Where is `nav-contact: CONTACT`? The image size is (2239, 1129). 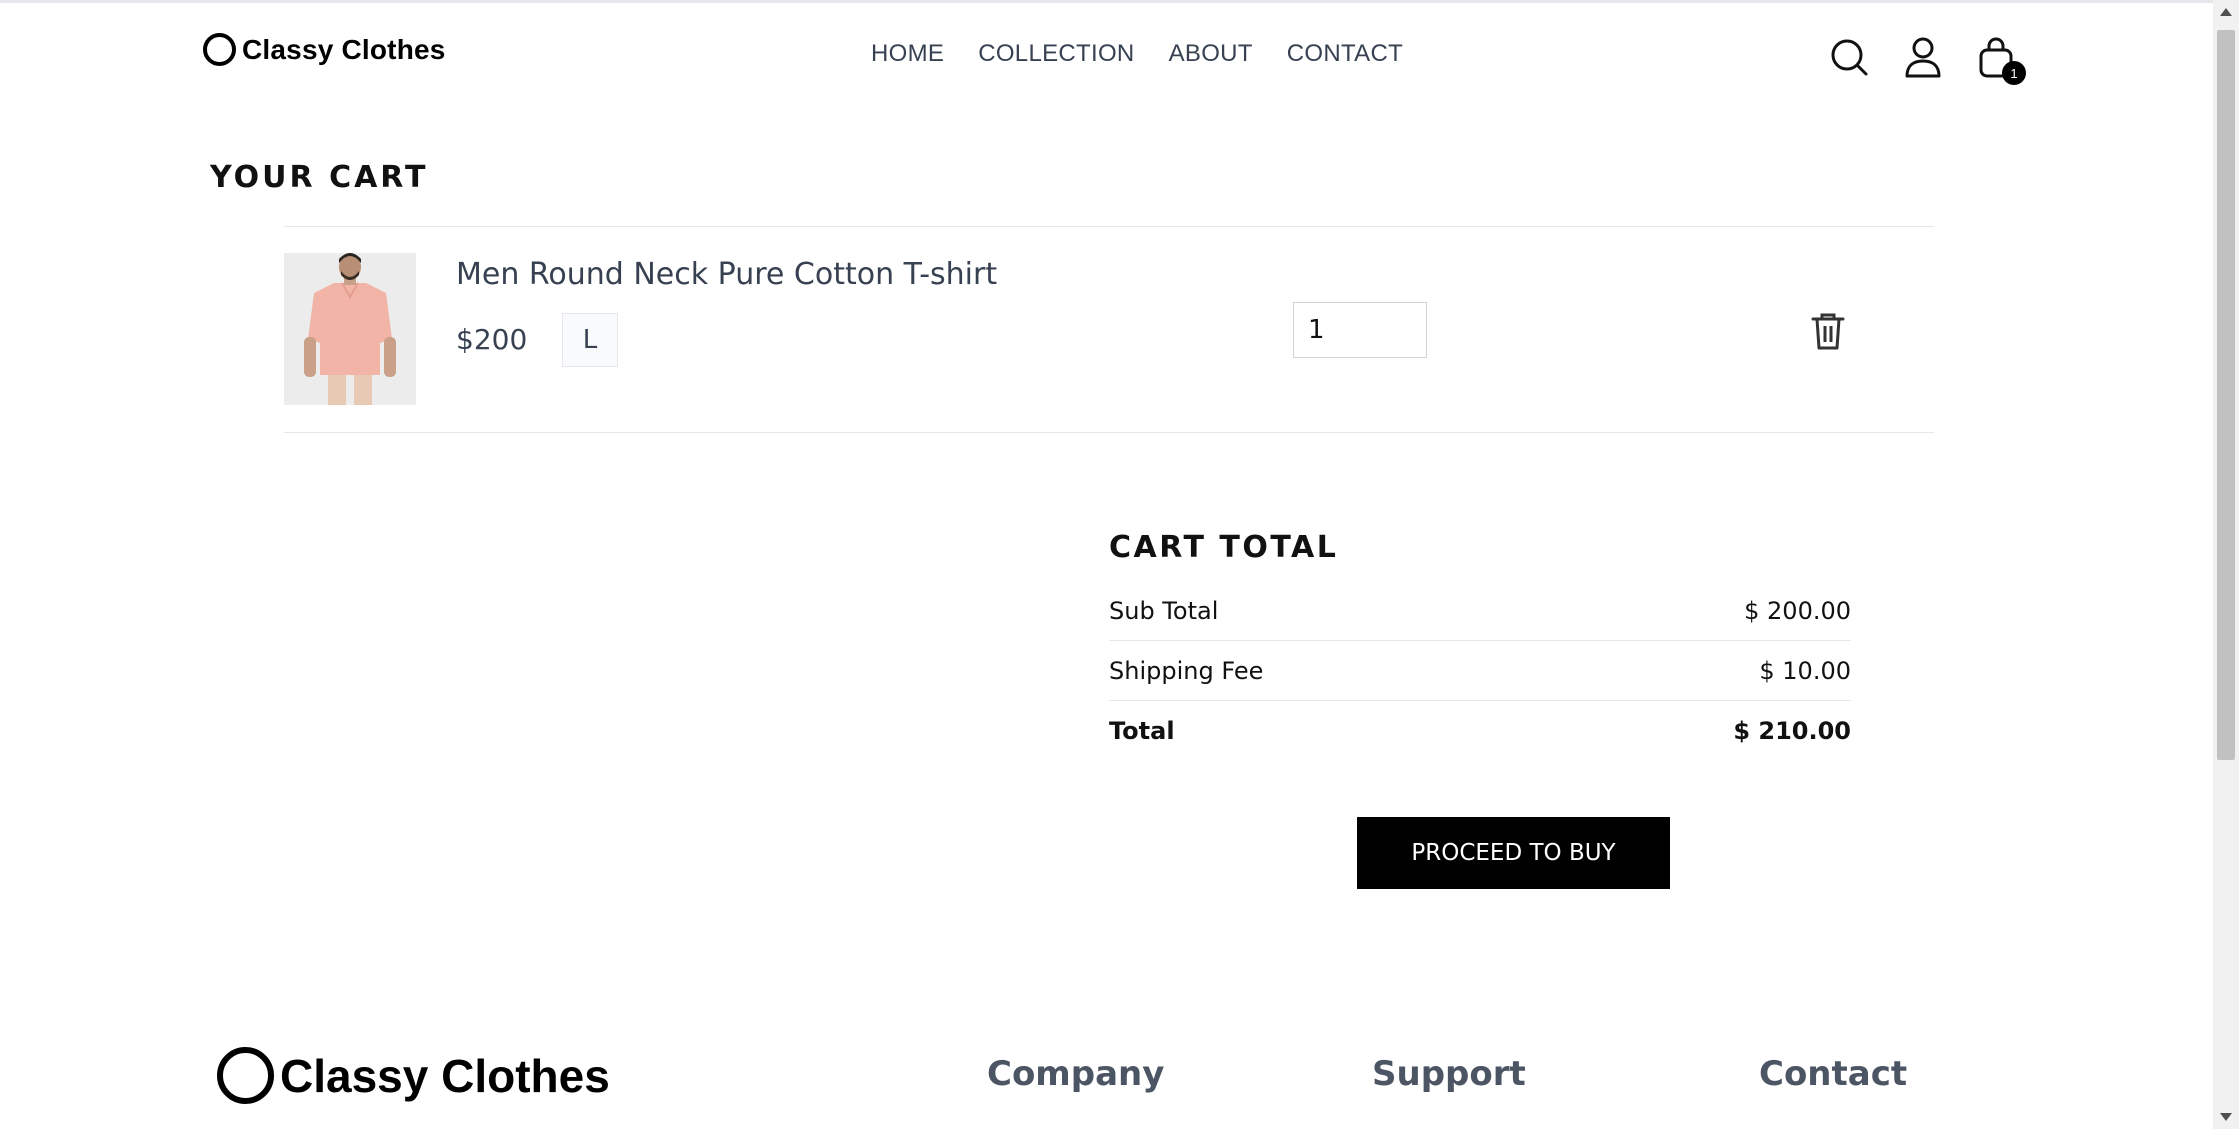
nav-contact: CONTACT is located at coordinates (1345, 54).